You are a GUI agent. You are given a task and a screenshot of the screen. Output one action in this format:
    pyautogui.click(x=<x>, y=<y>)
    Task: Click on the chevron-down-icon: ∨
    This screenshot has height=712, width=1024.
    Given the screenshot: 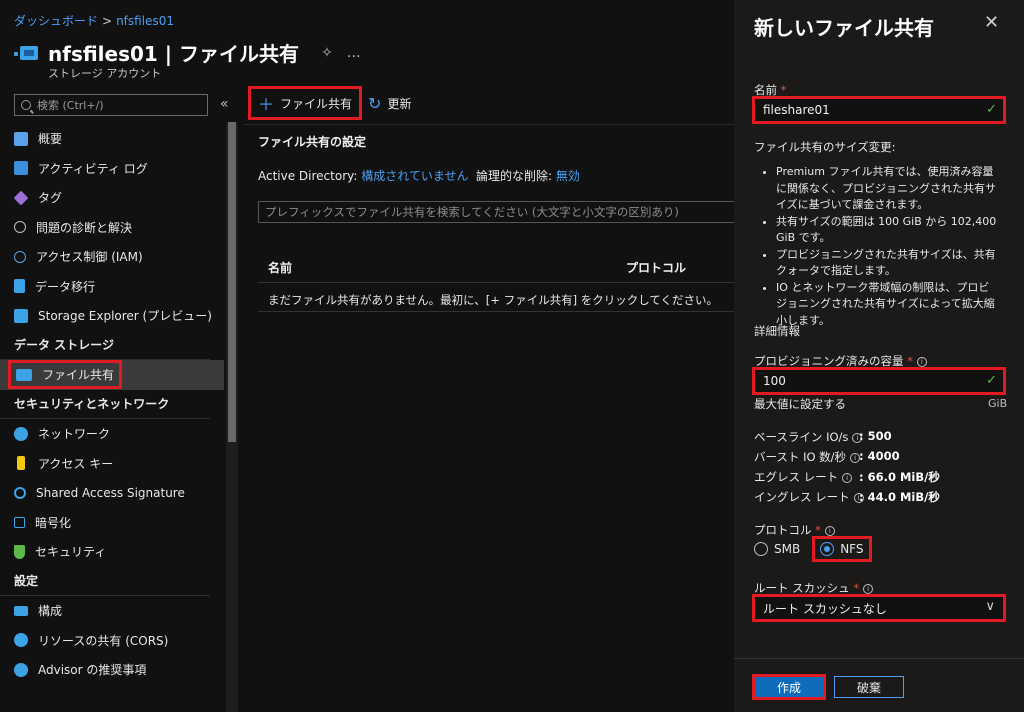 What is the action you would take?
    pyautogui.click(x=990, y=606)
    